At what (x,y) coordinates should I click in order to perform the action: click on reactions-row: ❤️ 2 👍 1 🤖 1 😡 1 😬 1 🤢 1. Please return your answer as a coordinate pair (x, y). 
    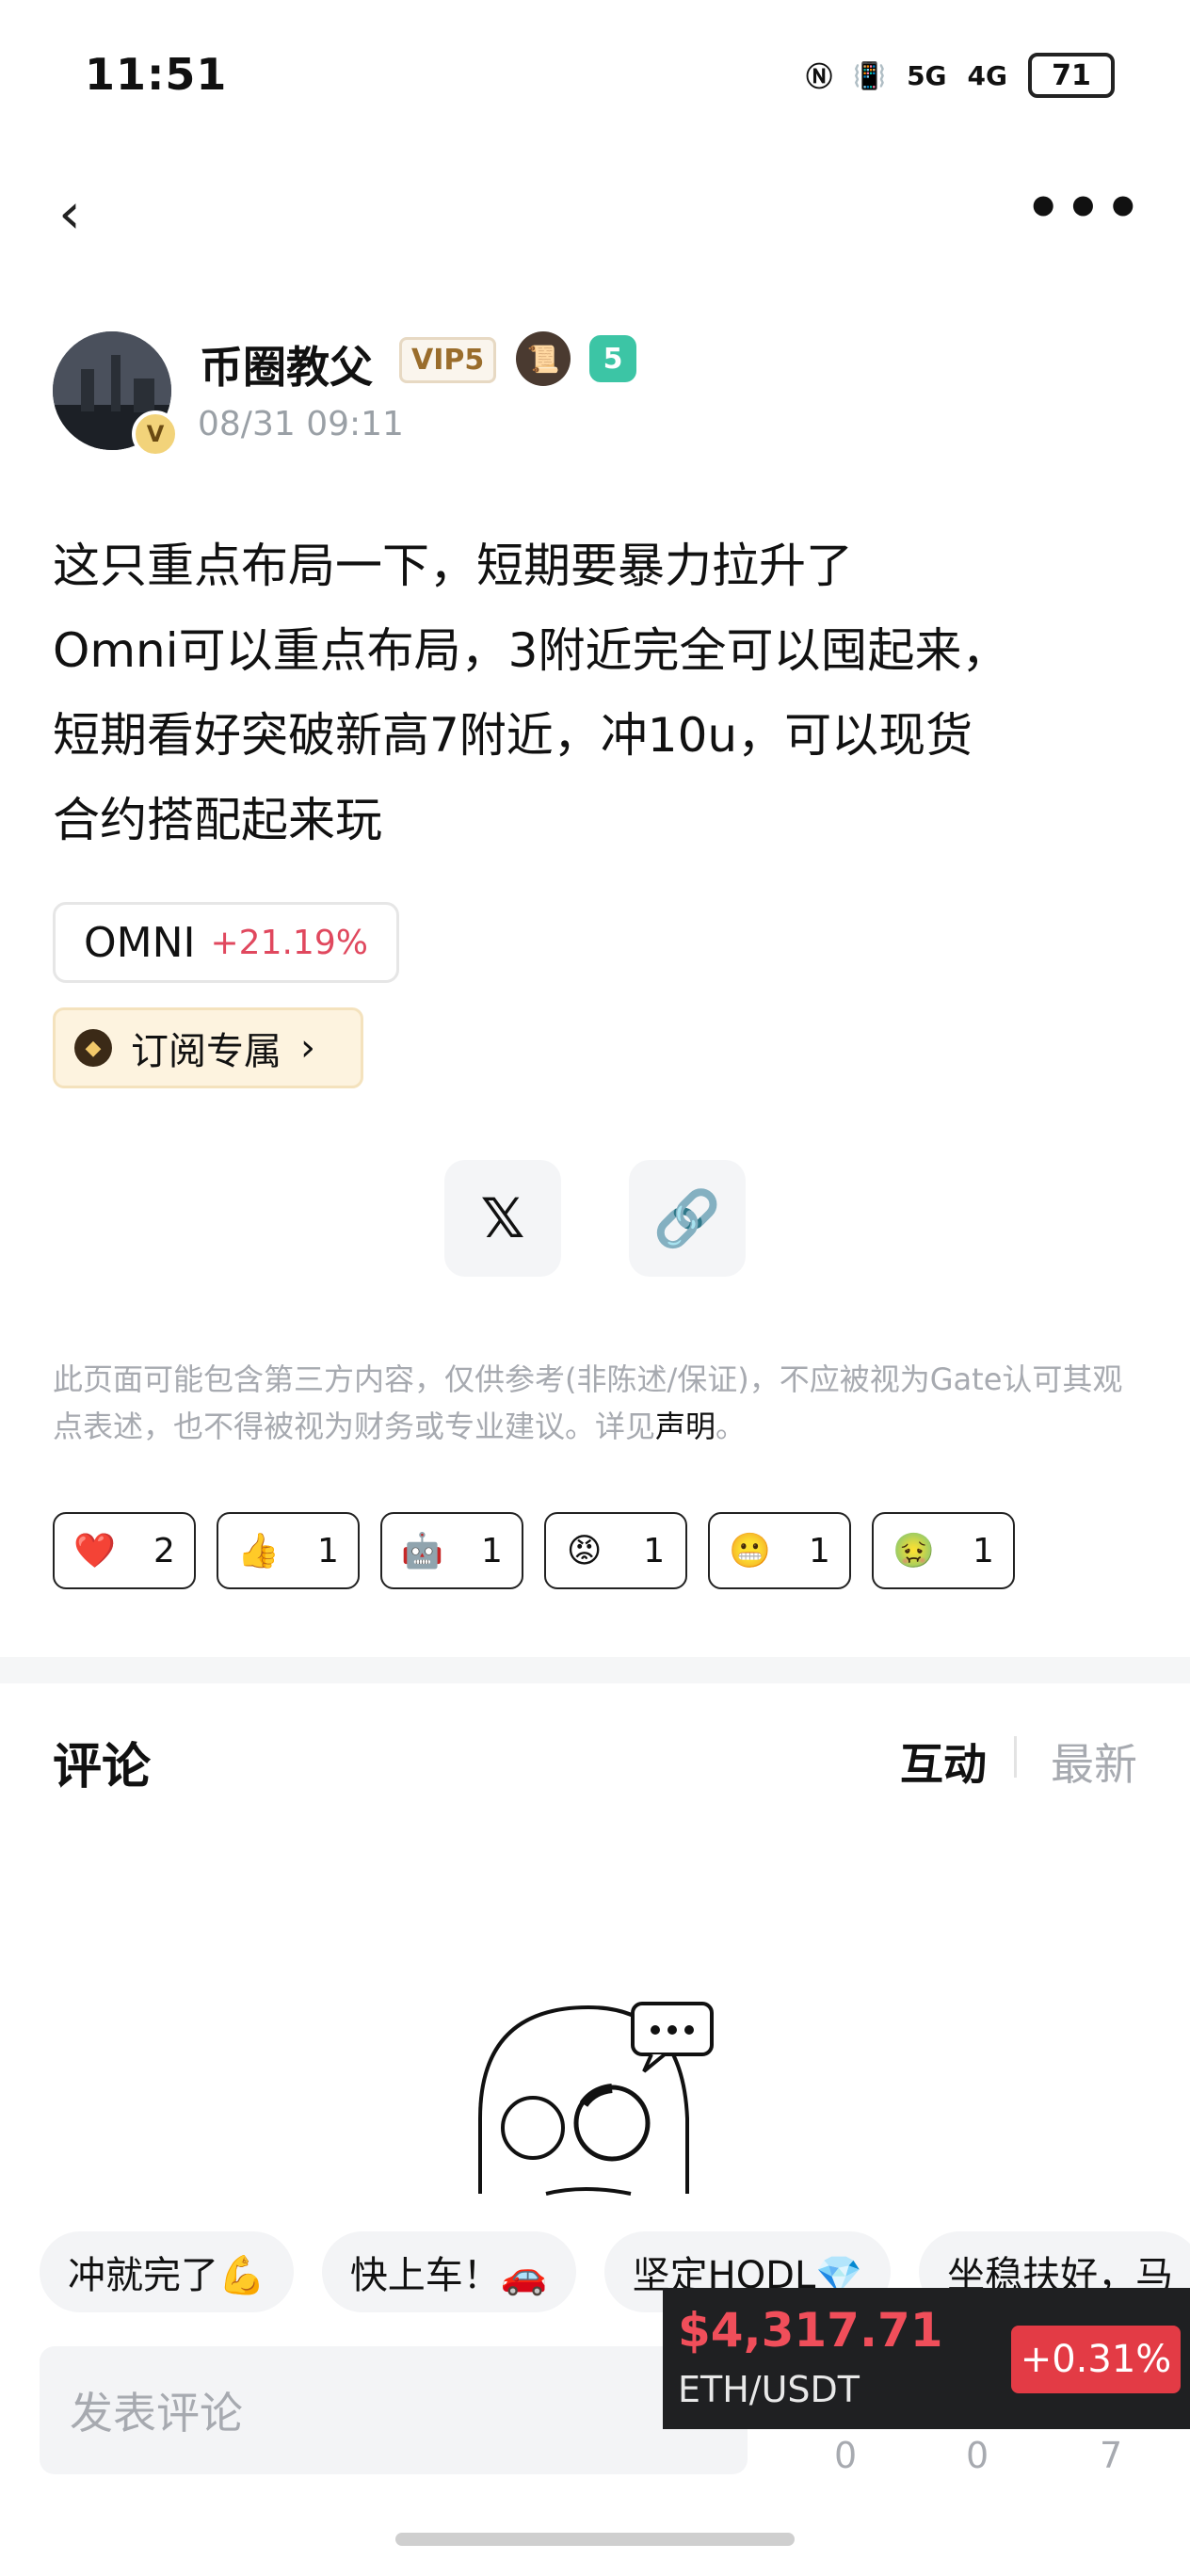
    Looking at the image, I should click on (534, 1550).